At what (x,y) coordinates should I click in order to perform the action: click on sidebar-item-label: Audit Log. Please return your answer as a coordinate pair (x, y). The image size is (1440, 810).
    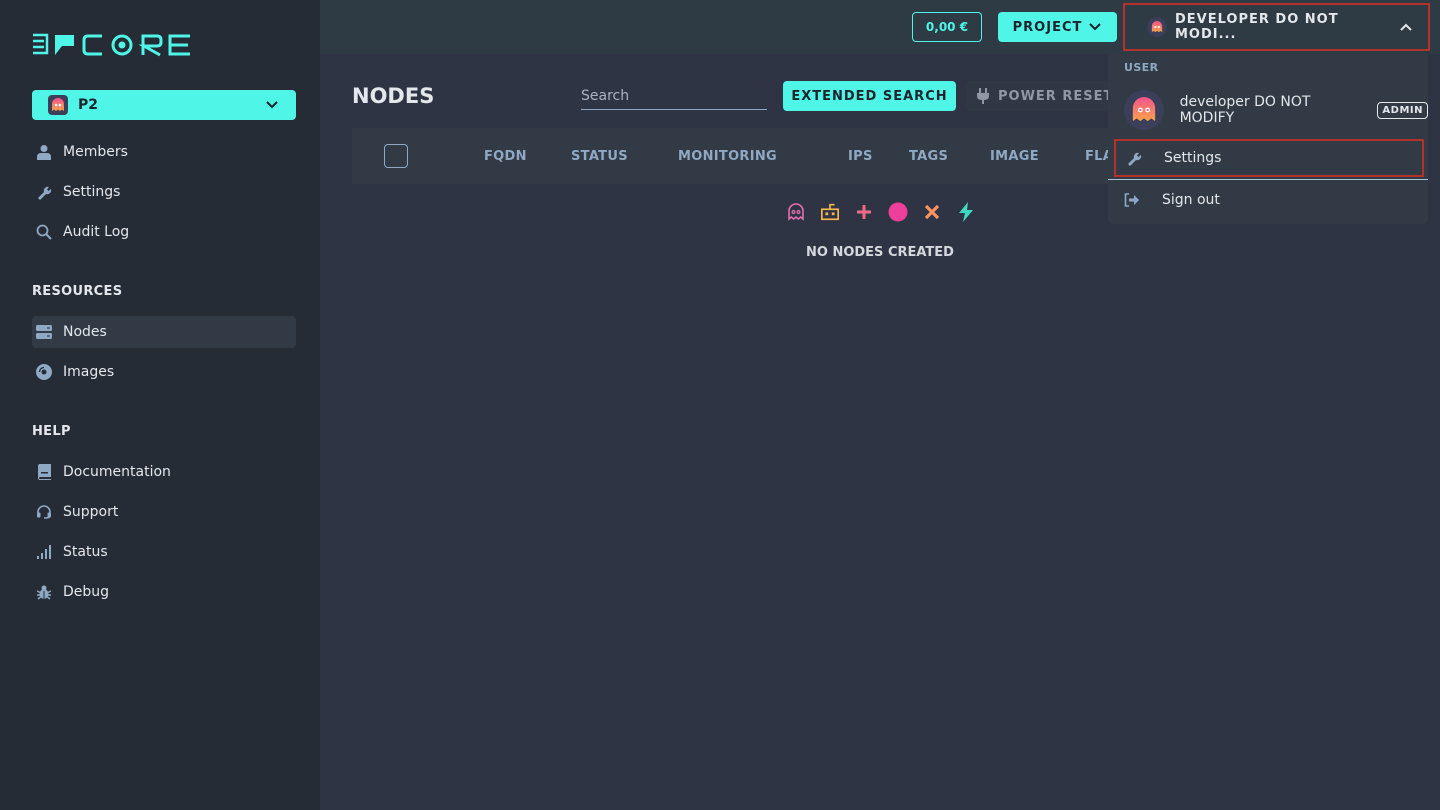
    Looking at the image, I should click on (96, 232).